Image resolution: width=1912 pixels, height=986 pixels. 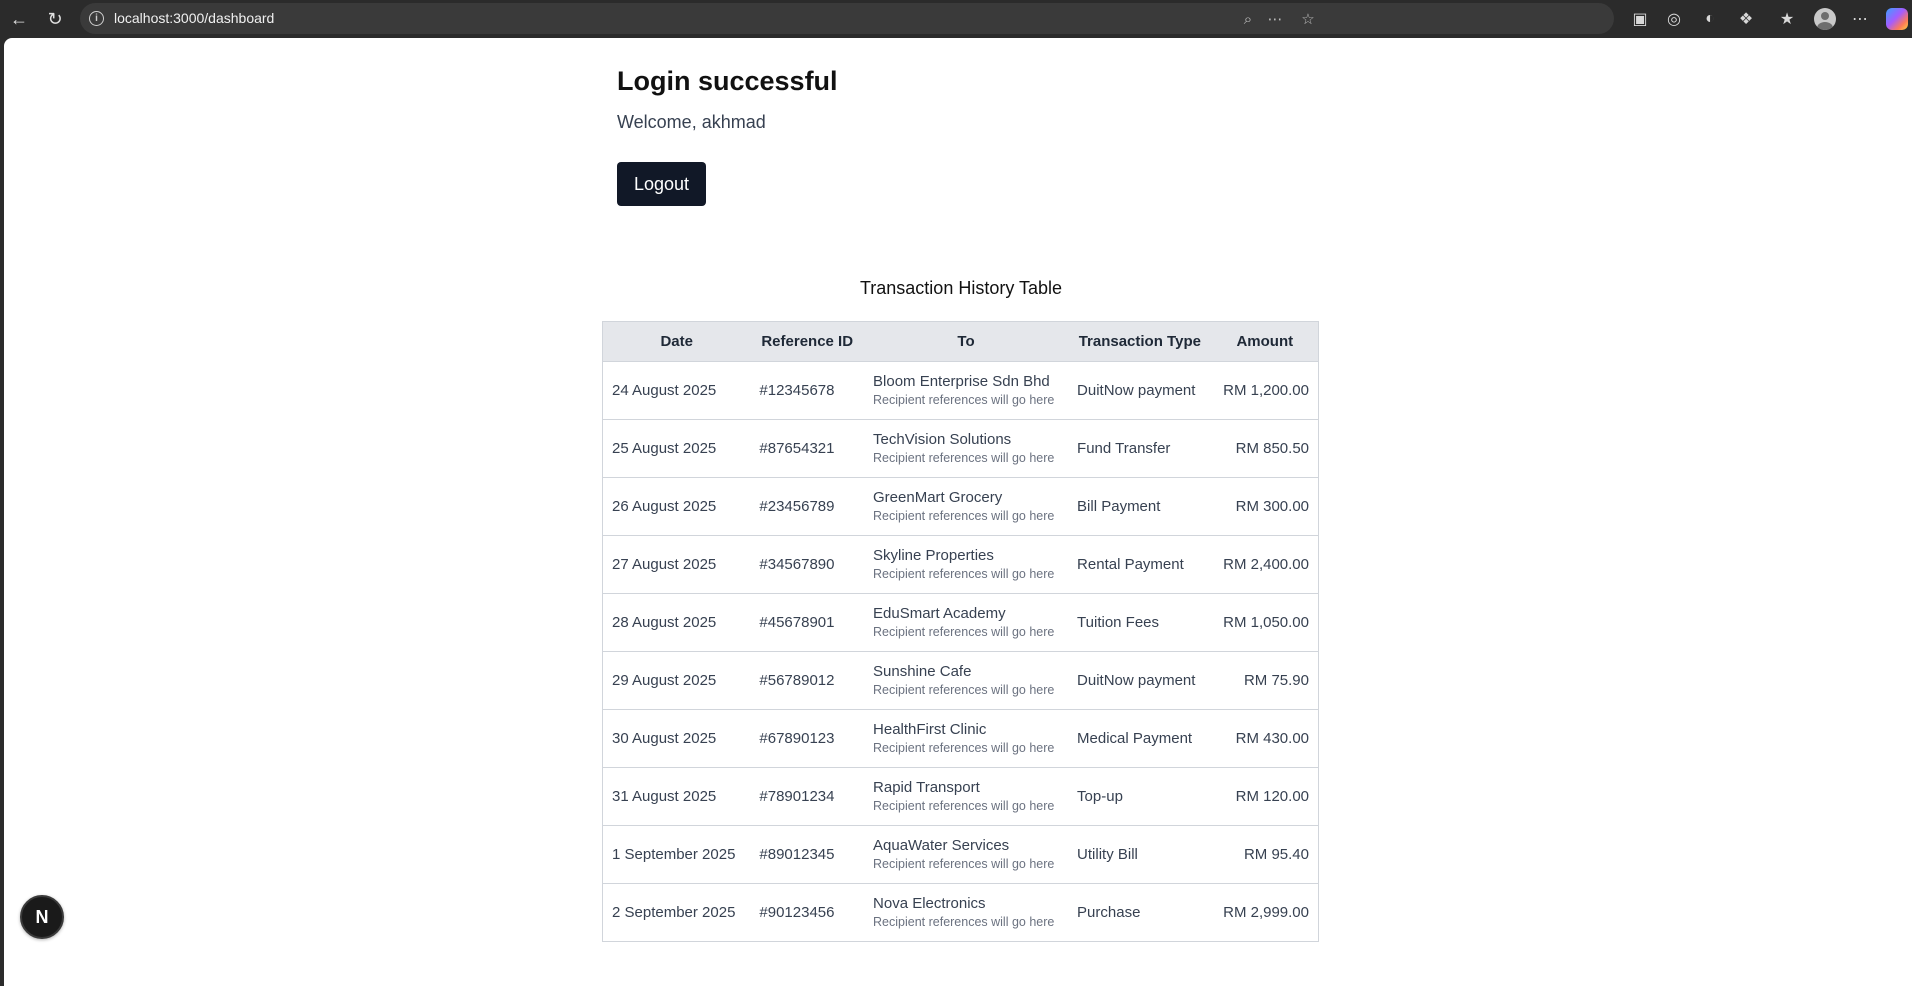 What do you see at coordinates (1265, 390) in the screenshot?
I see `cell-amount: RM 1,200.00` at bounding box center [1265, 390].